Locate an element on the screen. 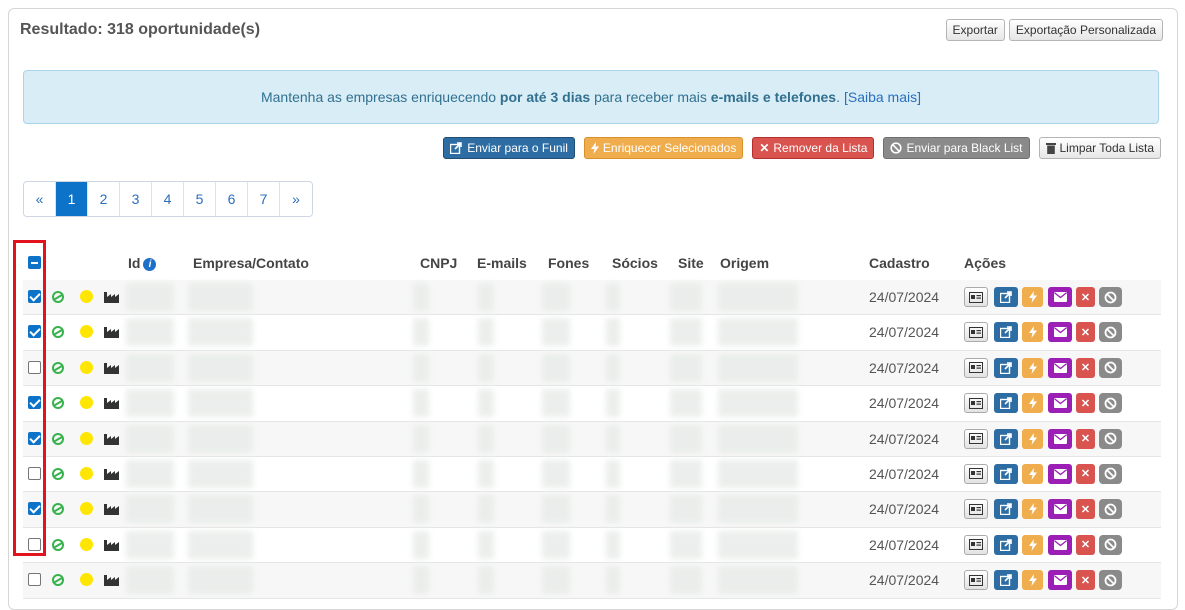 Image resolution: width=1185 pixels, height=610 pixels. col-partners: Sócios is located at coordinates (635, 263).